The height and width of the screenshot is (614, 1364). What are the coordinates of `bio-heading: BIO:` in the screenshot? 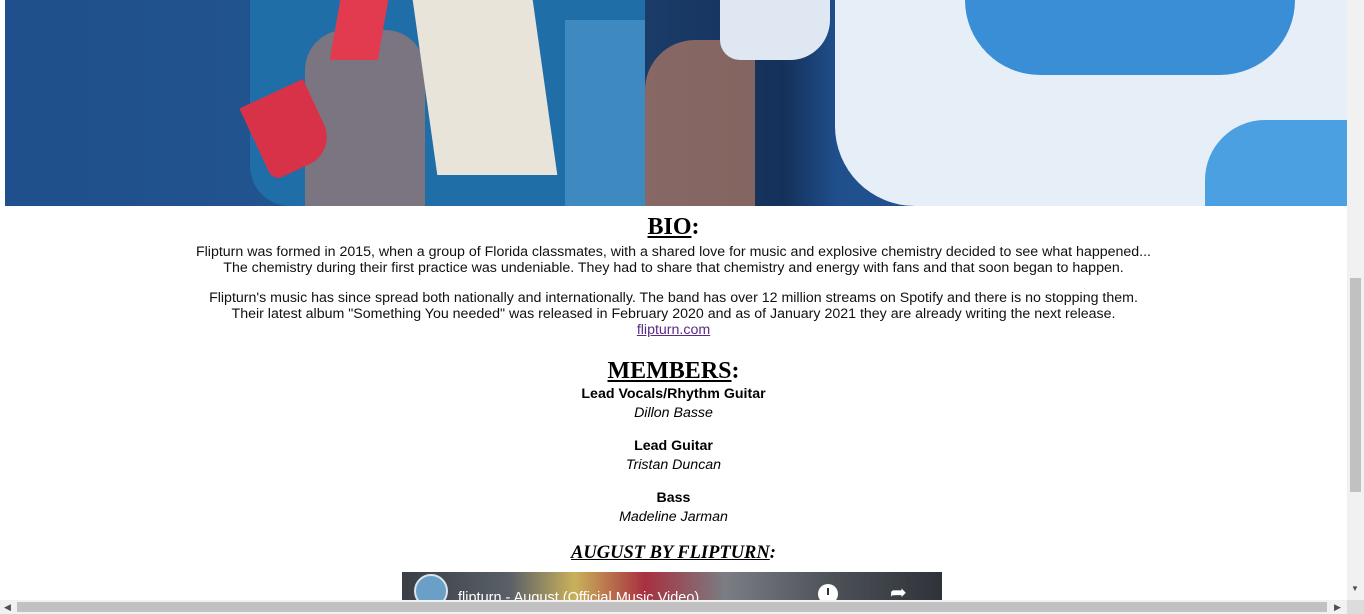 It's located at (673, 227).